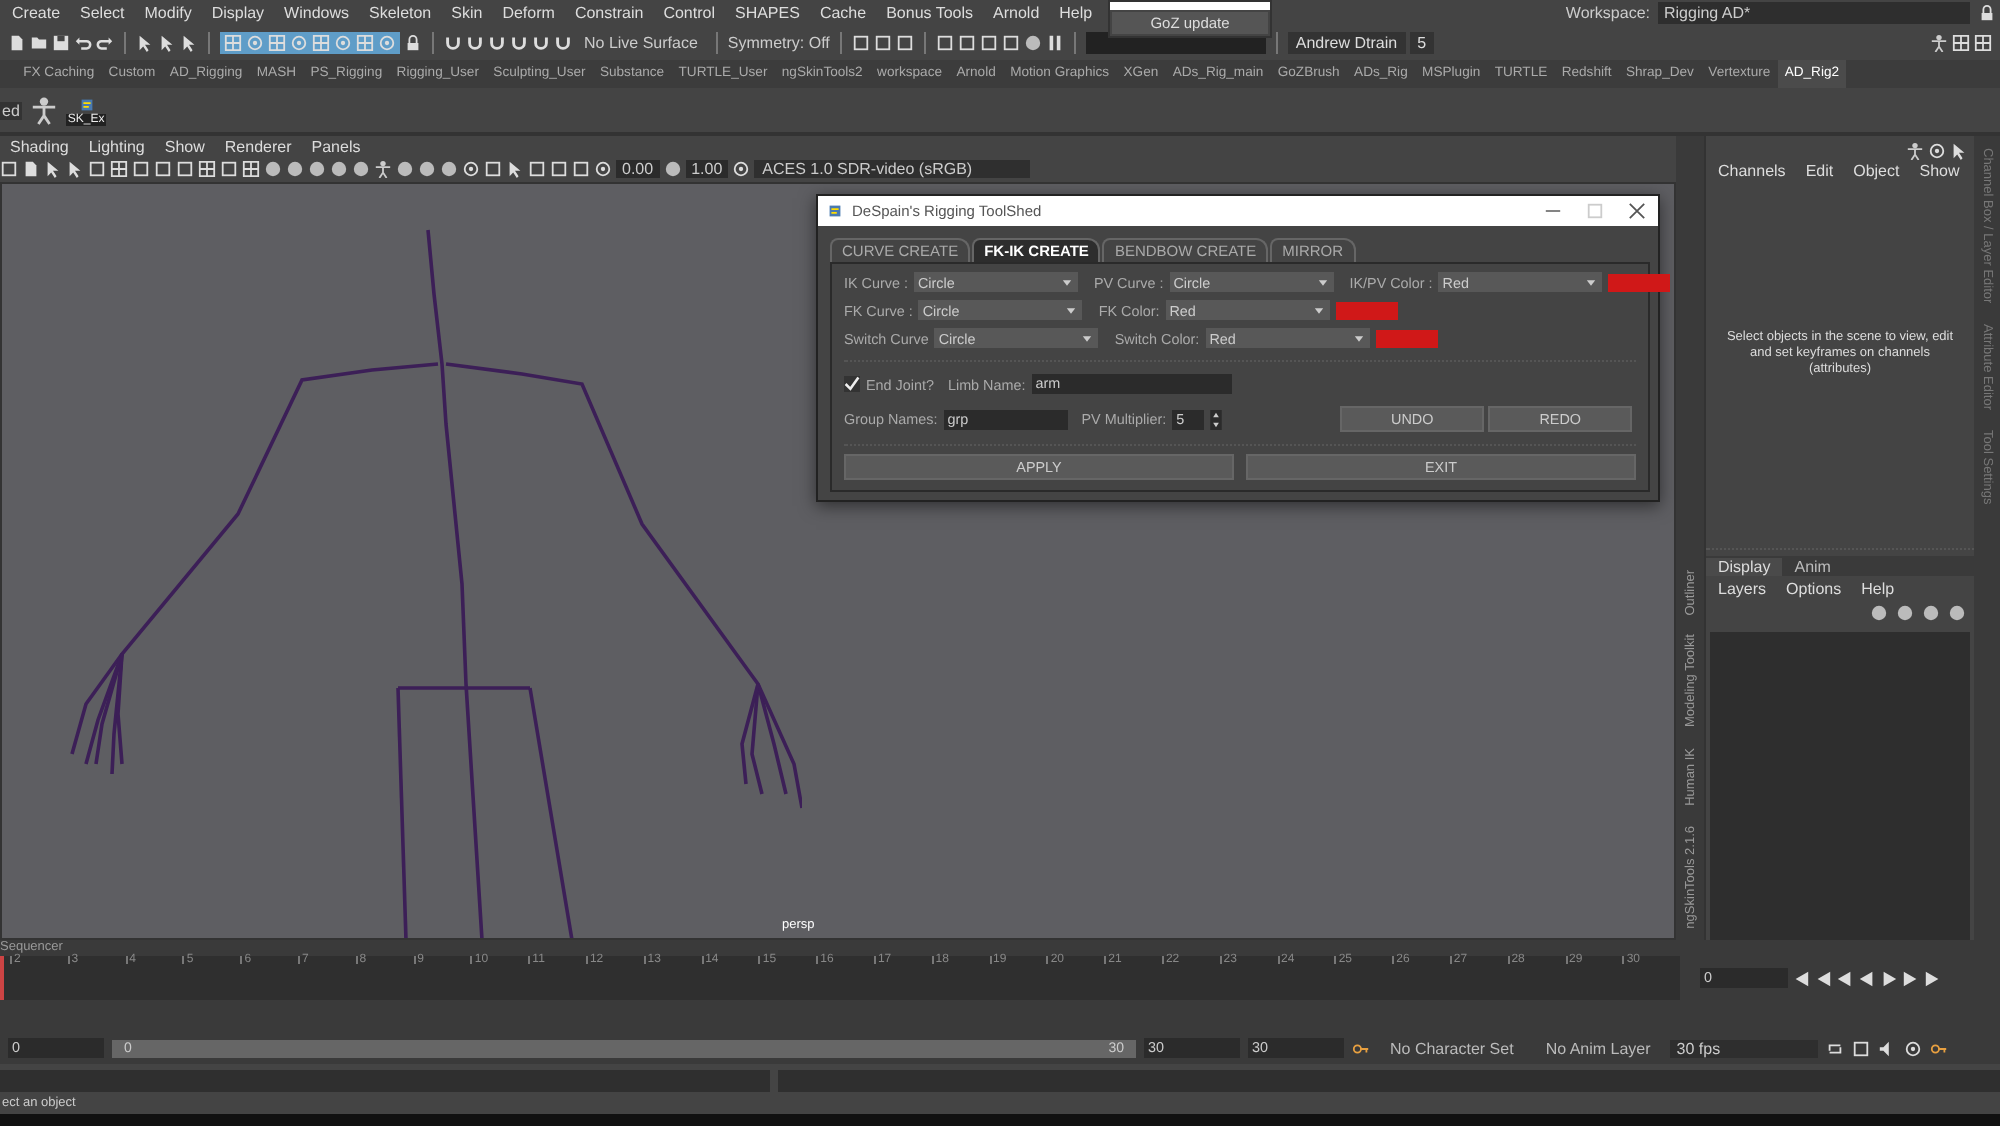  I want to click on menu-item: Skin, so click(467, 13).